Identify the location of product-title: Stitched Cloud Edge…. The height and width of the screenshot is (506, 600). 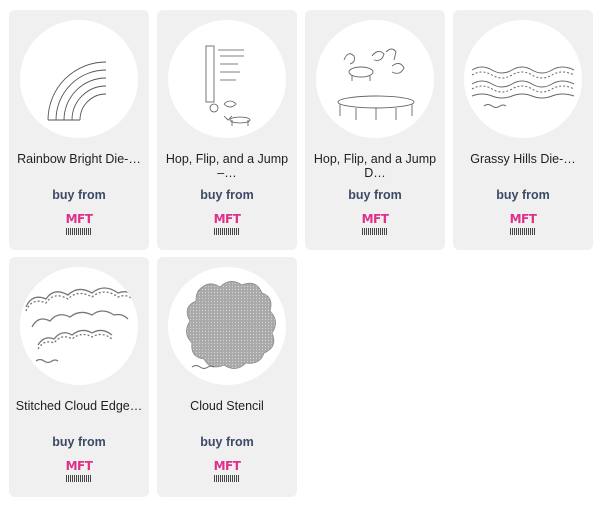
(79, 406).